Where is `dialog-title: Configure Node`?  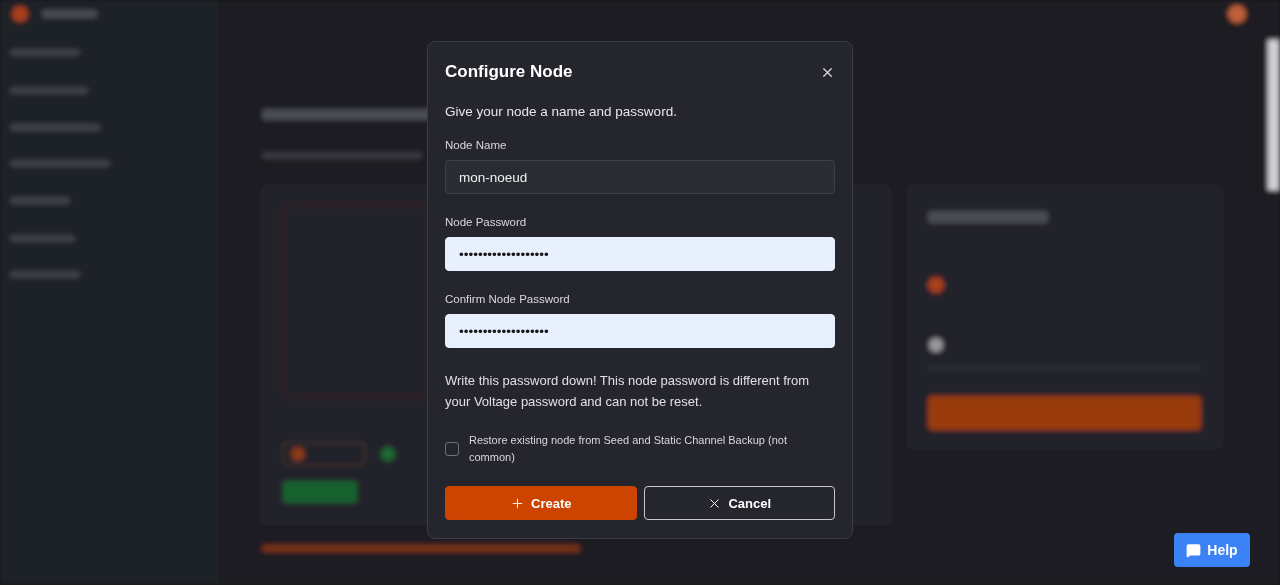
dialog-title: Configure Node is located at coordinates (509, 72).